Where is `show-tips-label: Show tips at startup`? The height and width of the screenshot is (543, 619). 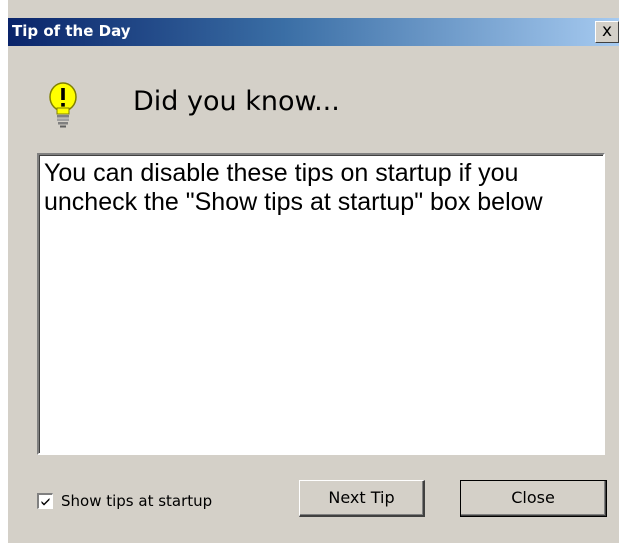 show-tips-label: Show tips at startup is located at coordinates (136, 501).